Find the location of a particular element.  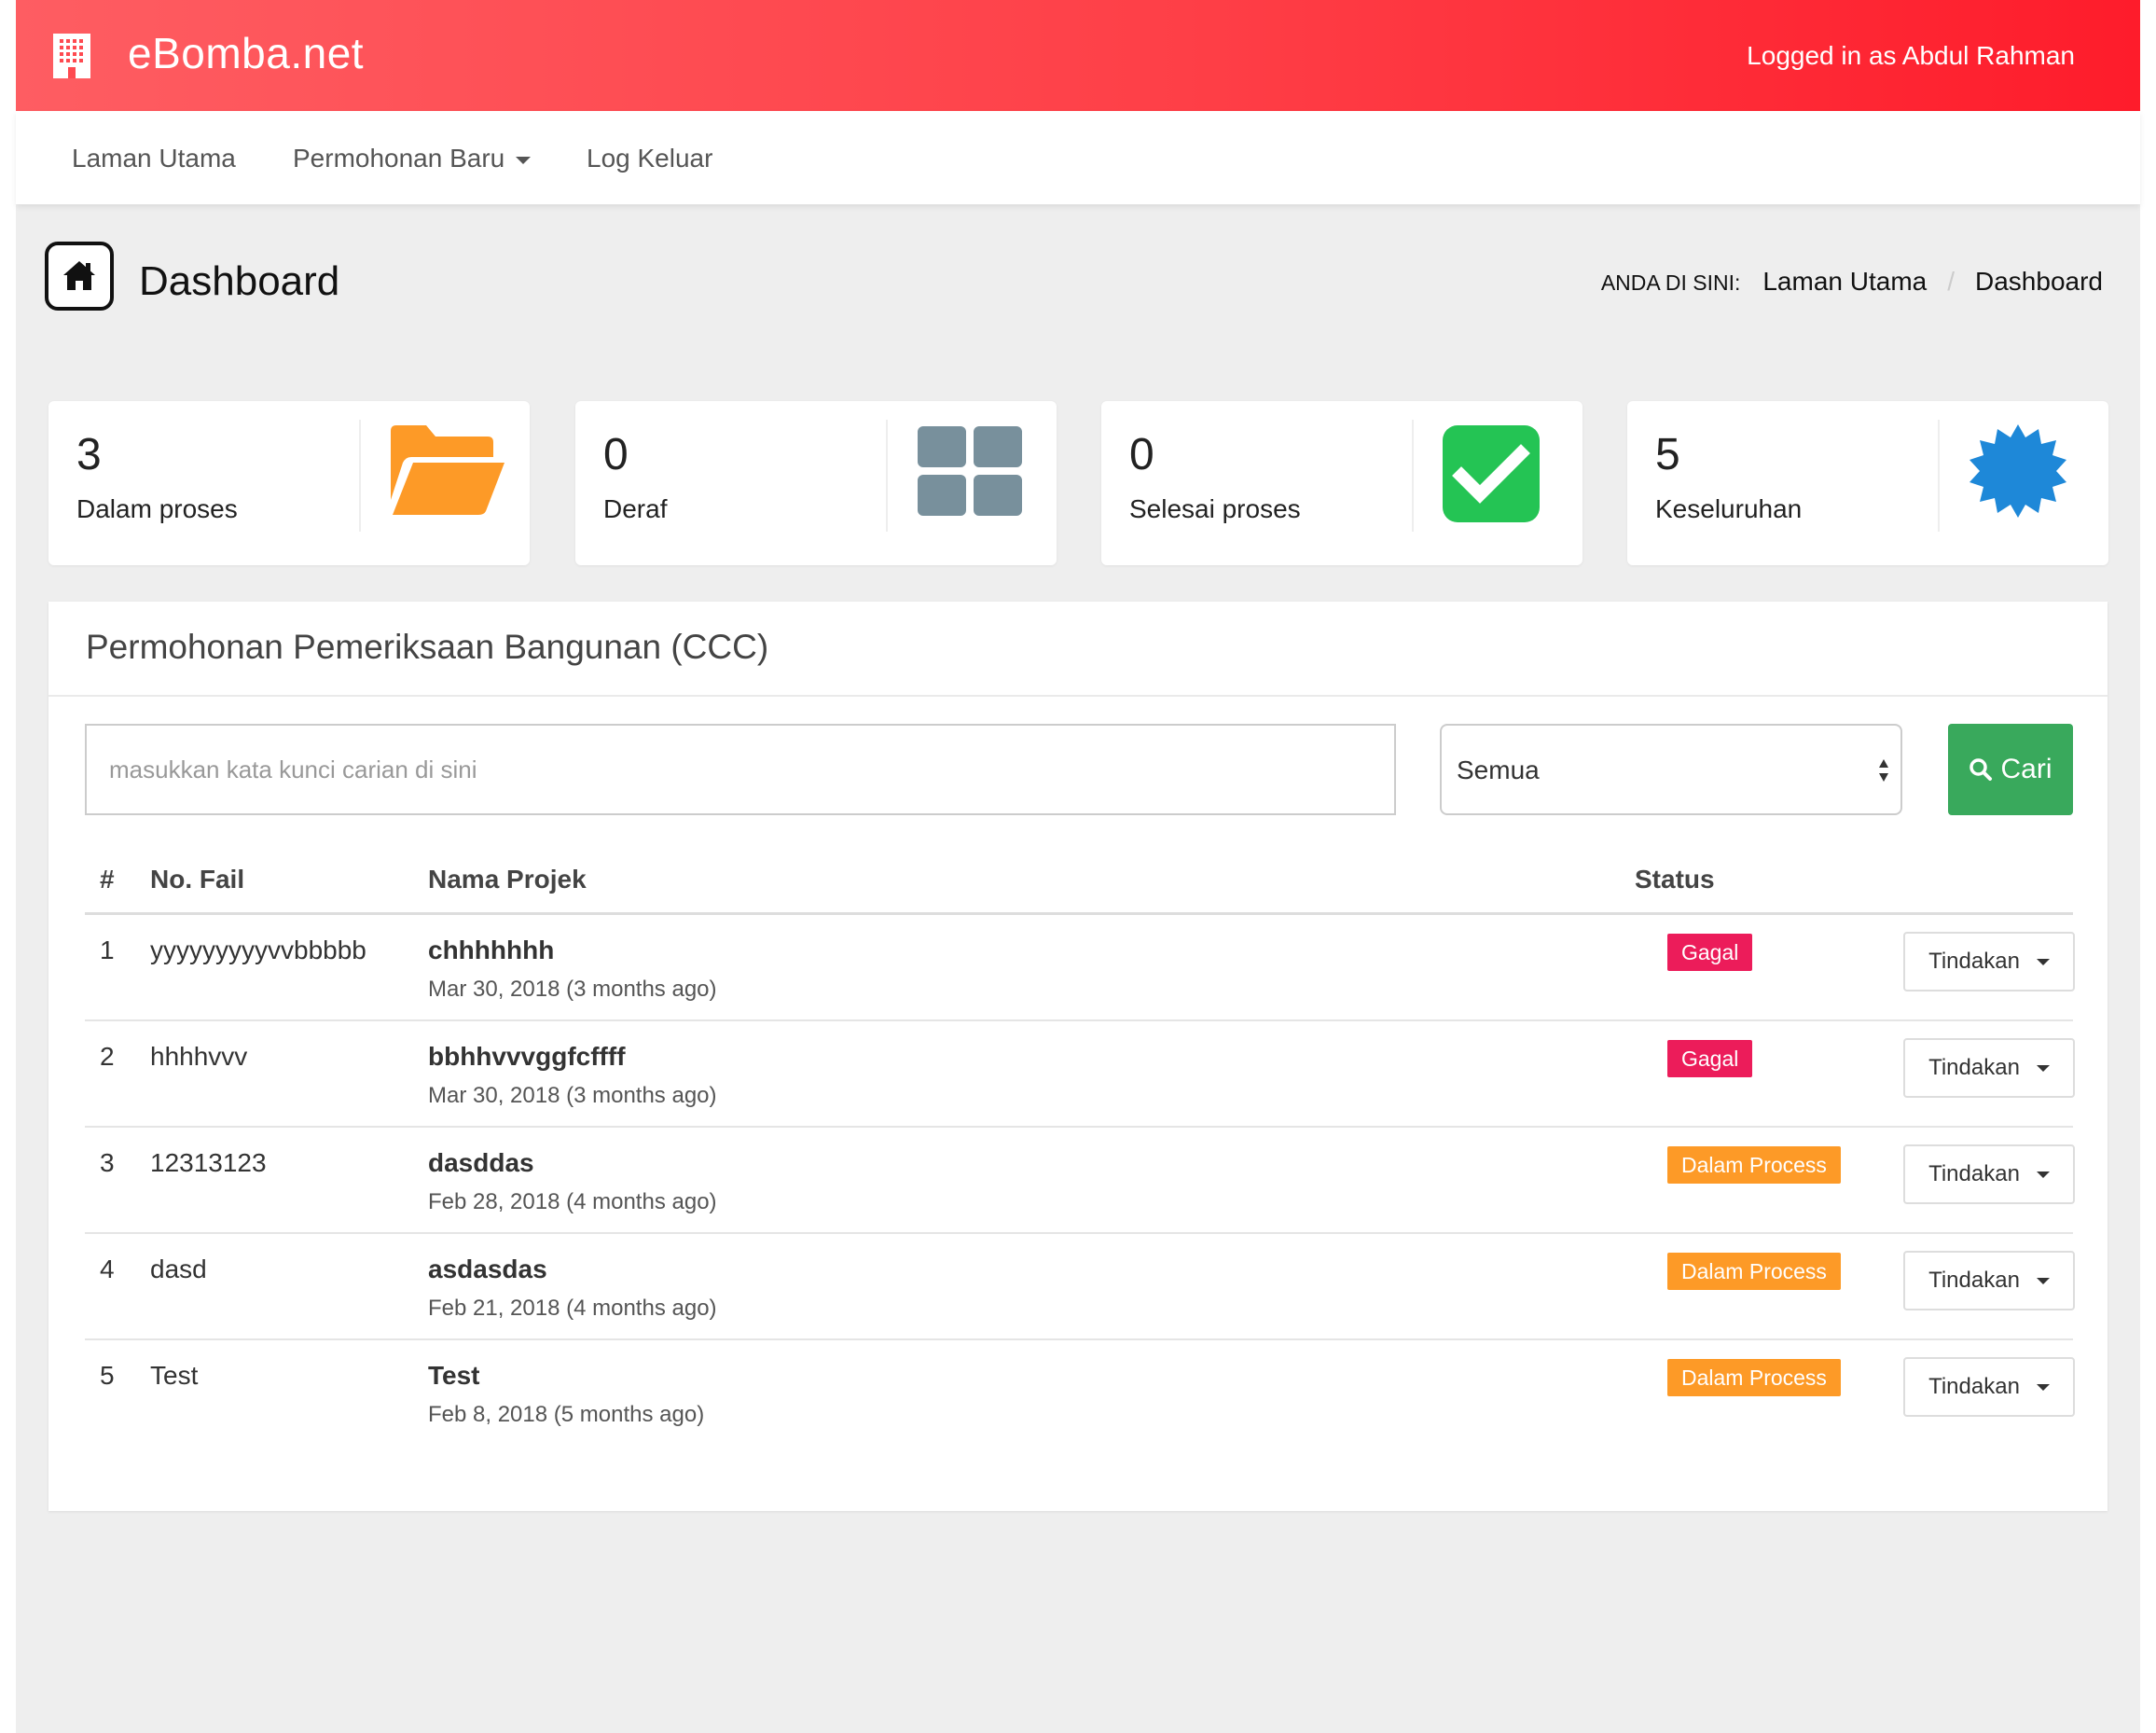

column-header-index: # is located at coordinates (107, 879).